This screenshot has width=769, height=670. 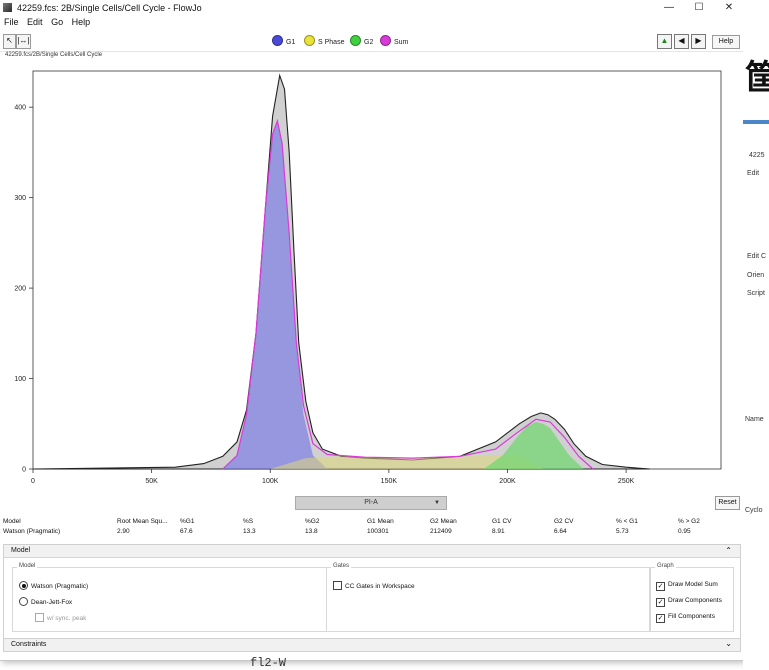 I want to click on stats-header: % < G1, so click(x=627, y=521).